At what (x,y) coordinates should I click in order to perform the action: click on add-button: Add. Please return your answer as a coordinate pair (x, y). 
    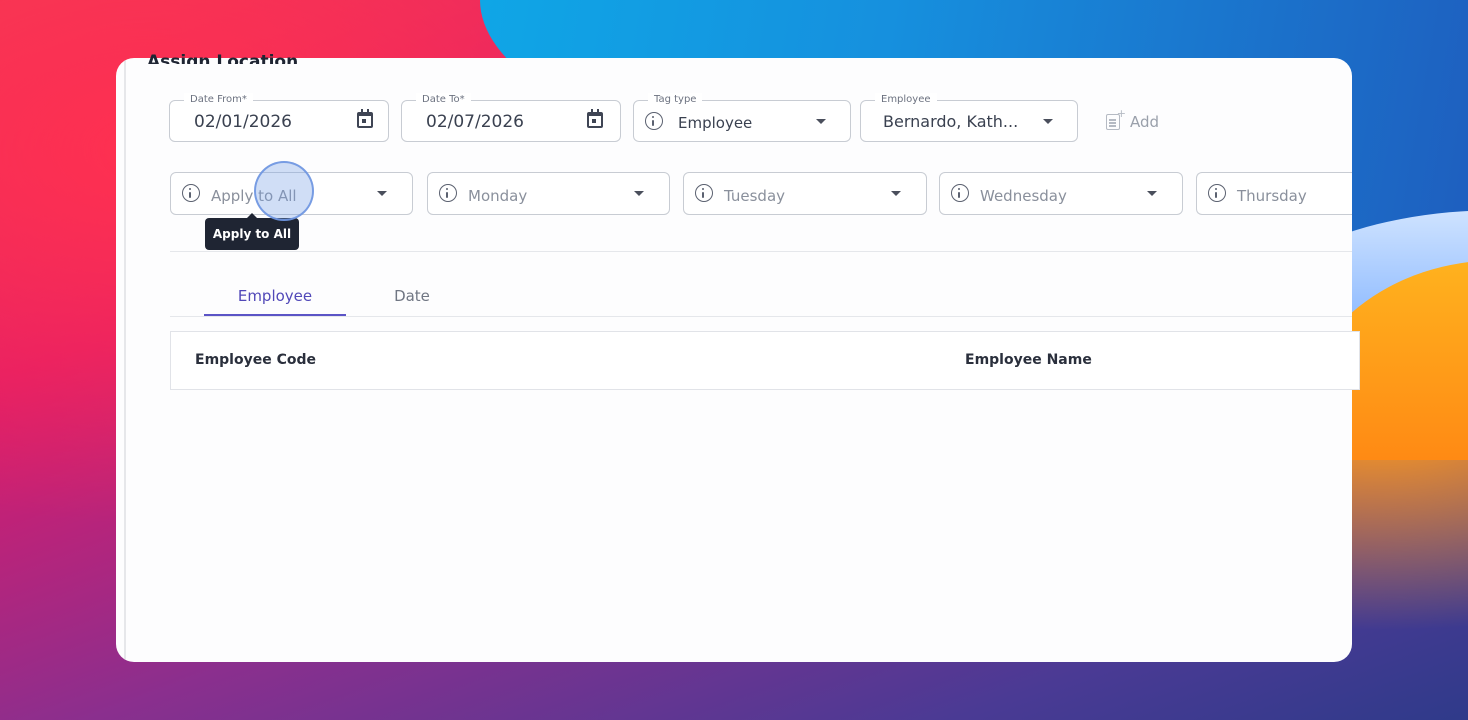
    Looking at the image, I should click on (1133, 121).